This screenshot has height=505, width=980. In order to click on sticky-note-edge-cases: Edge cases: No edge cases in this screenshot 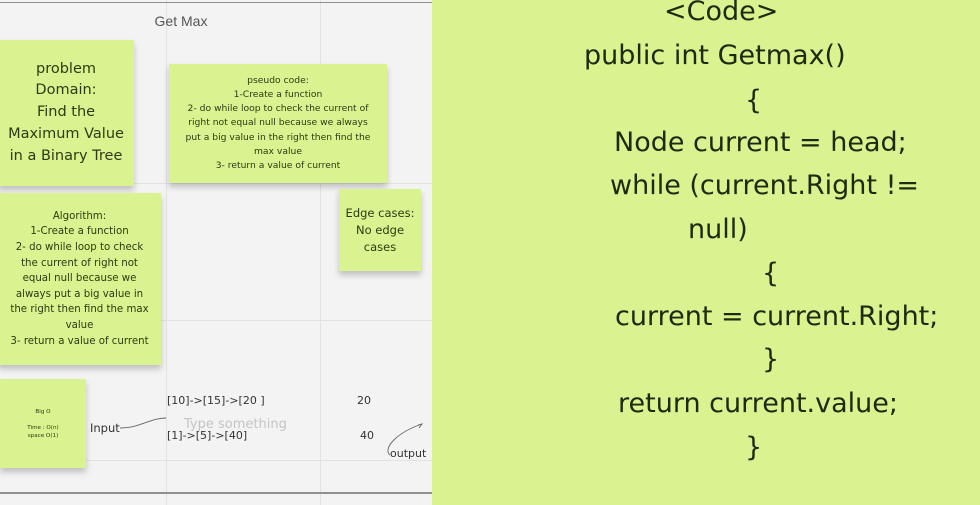, I will do `click(380, 230)`.